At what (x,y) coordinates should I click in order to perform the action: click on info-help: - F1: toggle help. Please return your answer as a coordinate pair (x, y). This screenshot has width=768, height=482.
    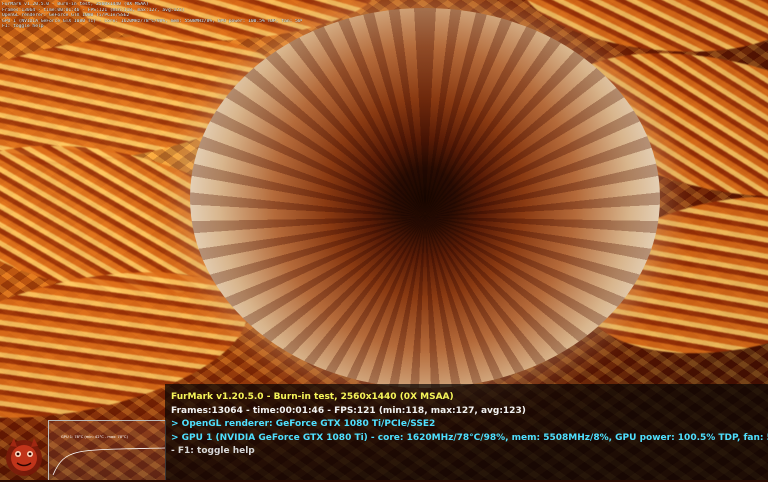
    Looking at the image, I should click on (213, 451).